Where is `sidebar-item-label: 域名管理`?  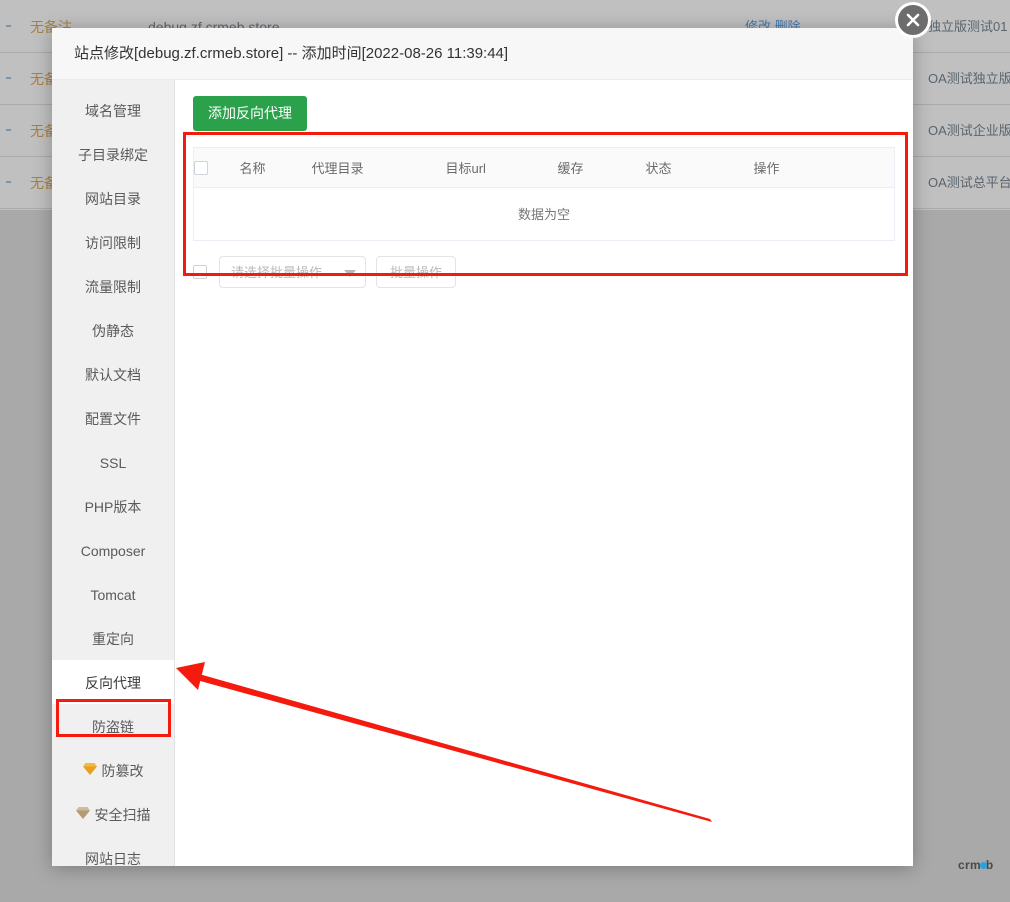 sidebar-item-label: 域名管理 is located at coordinates (113, 111).